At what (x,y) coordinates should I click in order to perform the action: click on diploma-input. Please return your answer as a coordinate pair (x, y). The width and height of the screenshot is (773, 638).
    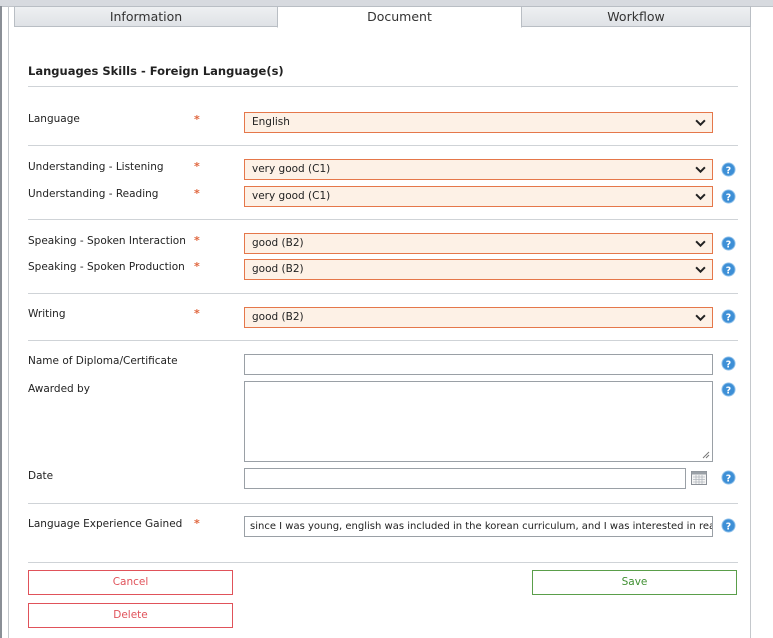
    Looking at the image, I should click on (478, 364).